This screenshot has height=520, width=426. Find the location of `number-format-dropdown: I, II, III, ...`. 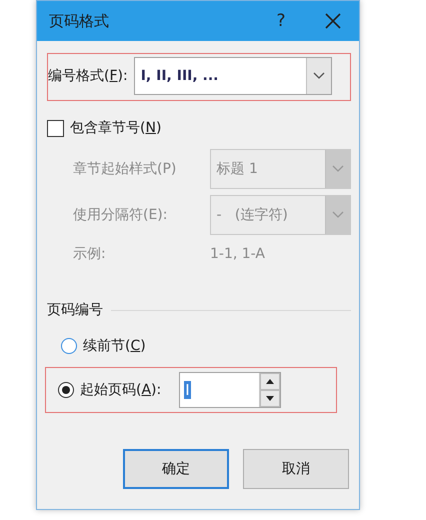

number-format-dropdown: I, II, III, ... is located at coordinates (233, 76).